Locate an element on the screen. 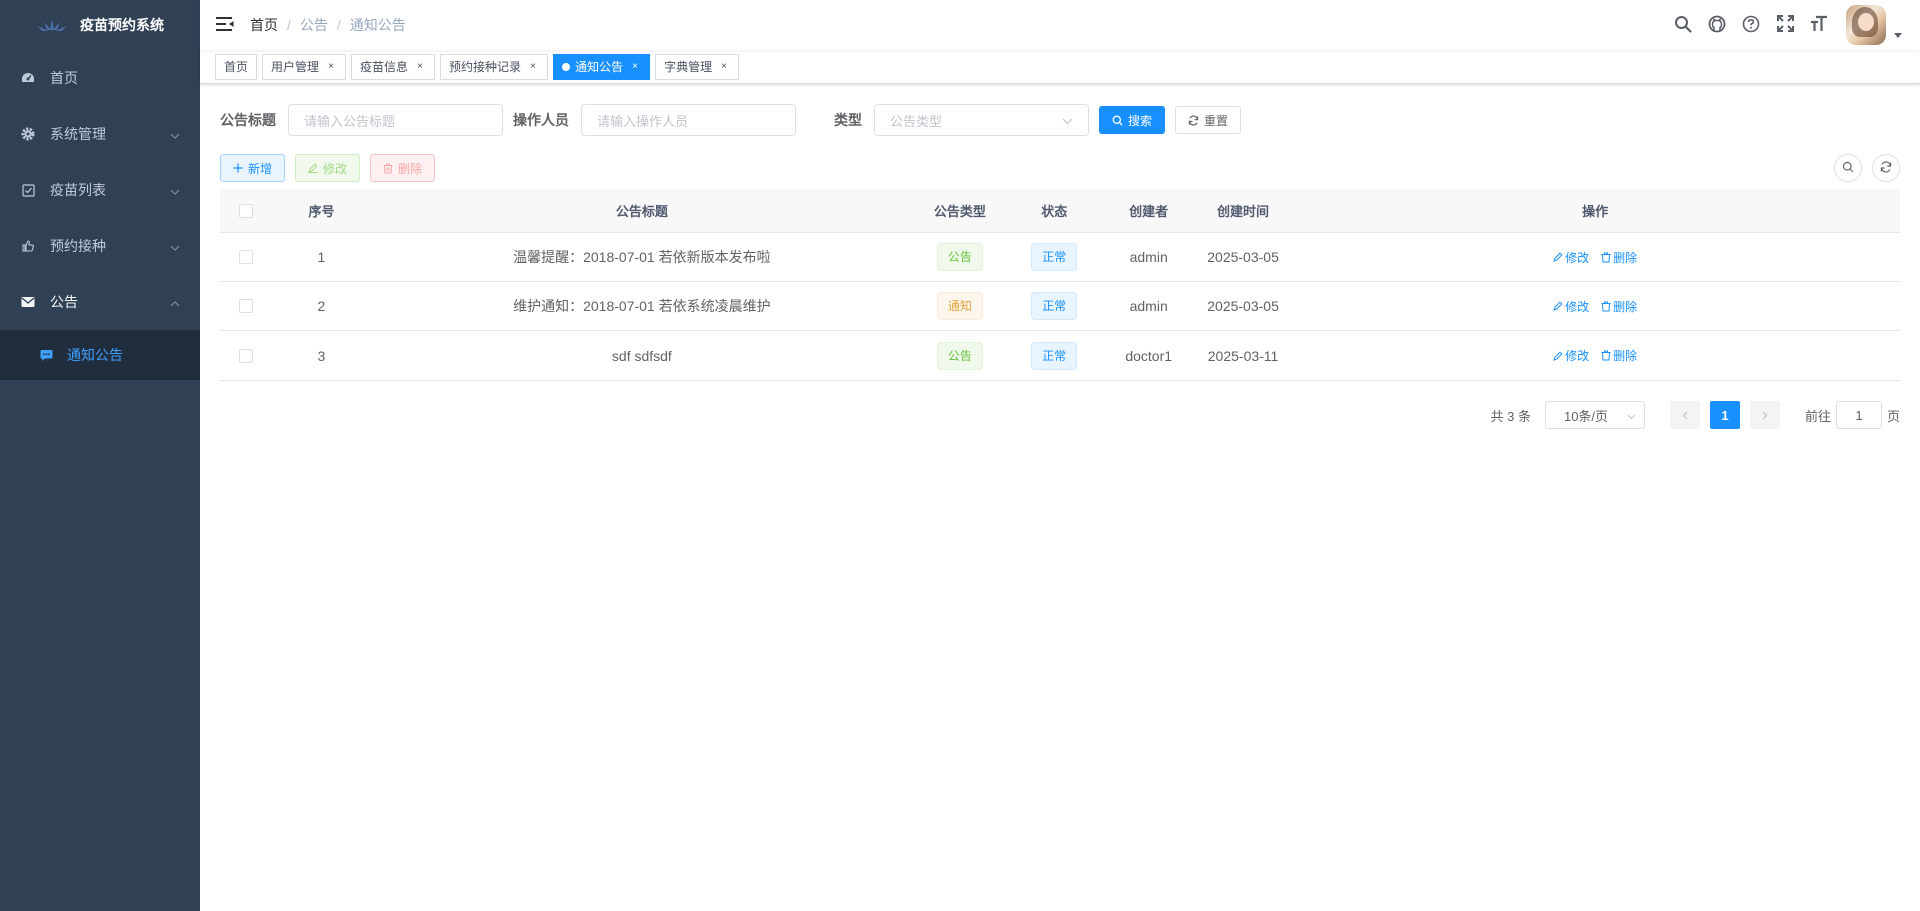 The width and height of the screenshot is (1920, 911). pagination: 共 3 条 10条/页 1 前往 1 页 is located at coordinates (1060, 415).